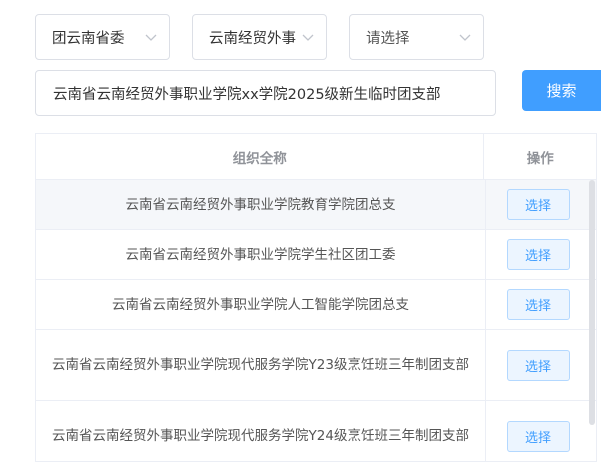 The image size is (601, 462). What do you see at coordinates (88, 38) in the screenshot?
I see `province-committee-value: 团云南省委` at bounding box center [88, 38].